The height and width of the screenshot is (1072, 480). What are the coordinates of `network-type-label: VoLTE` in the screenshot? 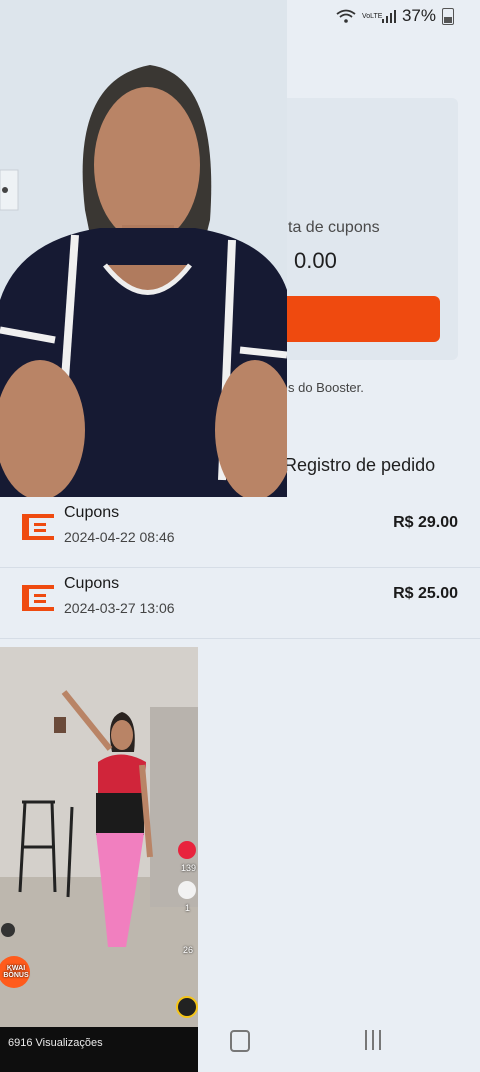 It's located at (372, 16).